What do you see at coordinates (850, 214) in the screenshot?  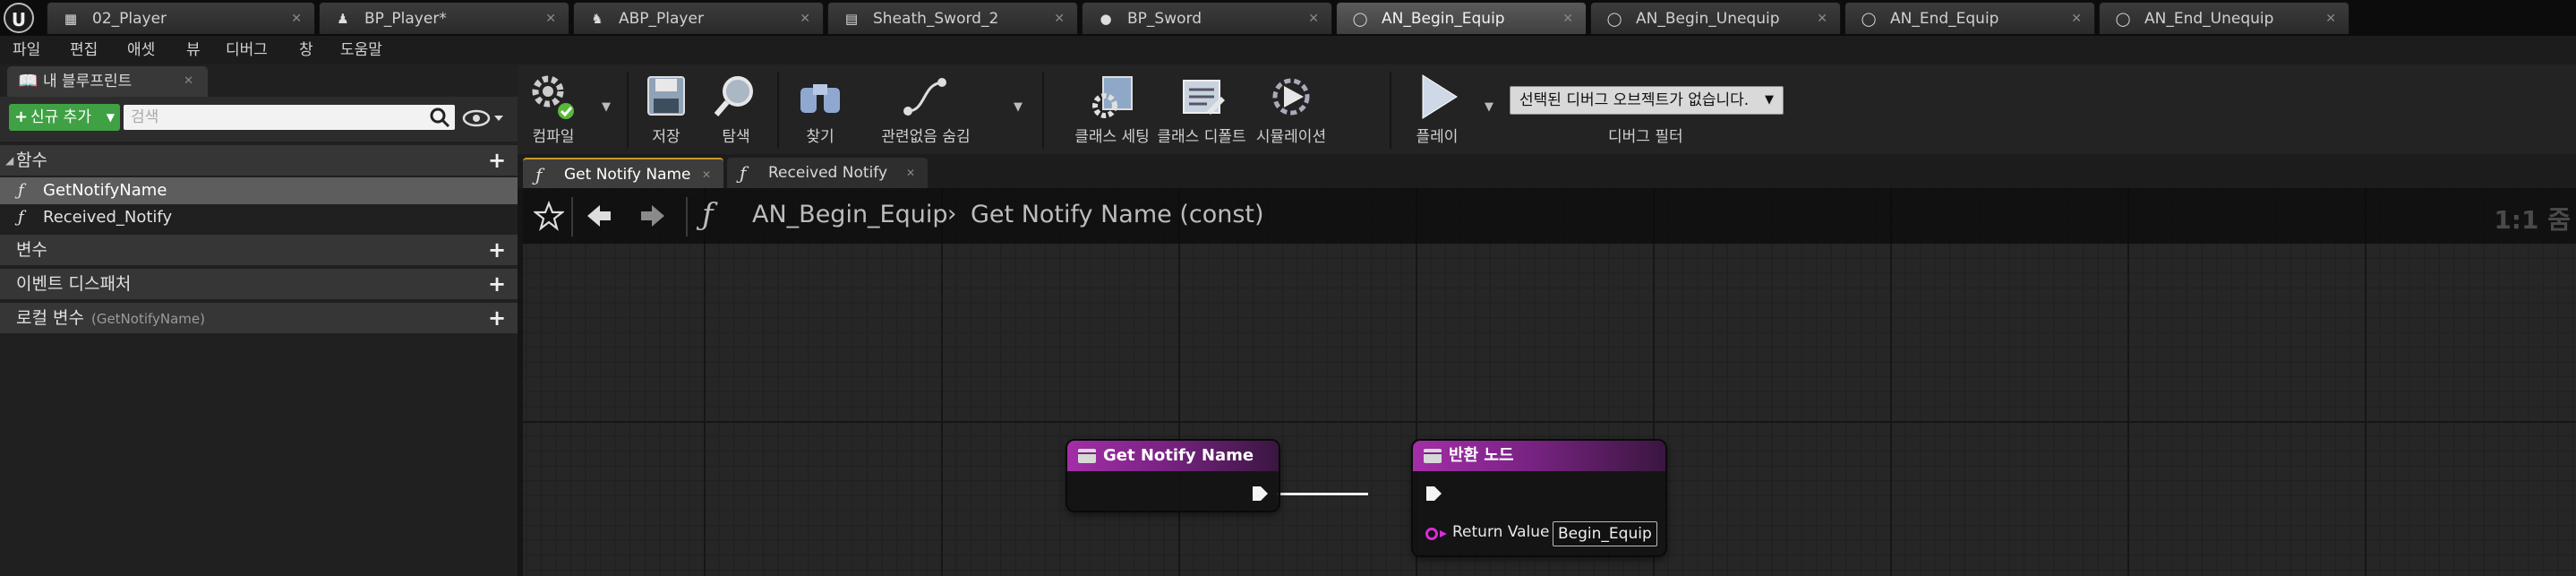 I see `breadcrumb-root: AN_Begin_Equip` at bounding box center [850, 214].